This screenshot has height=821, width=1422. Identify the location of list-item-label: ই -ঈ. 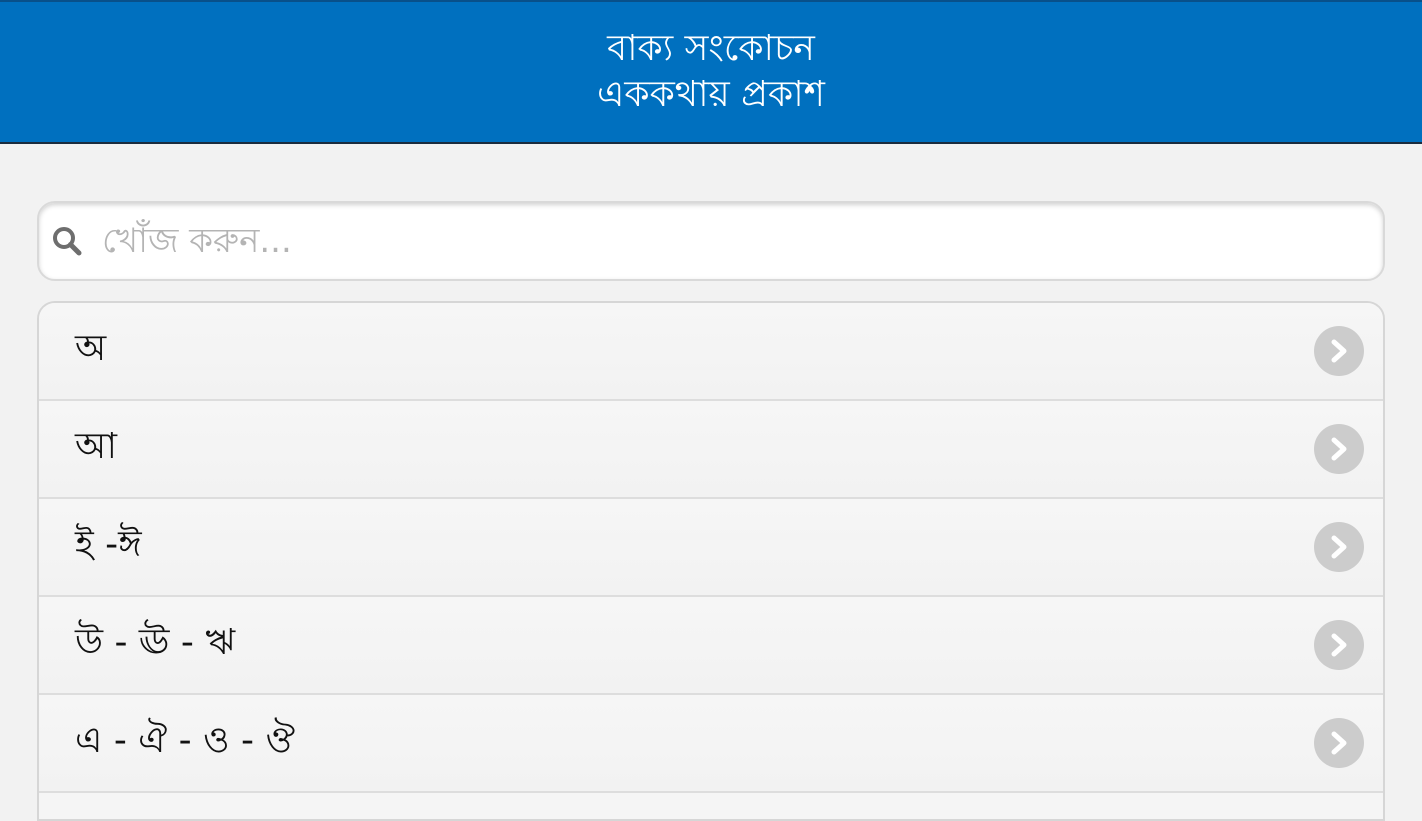
(108, 544).